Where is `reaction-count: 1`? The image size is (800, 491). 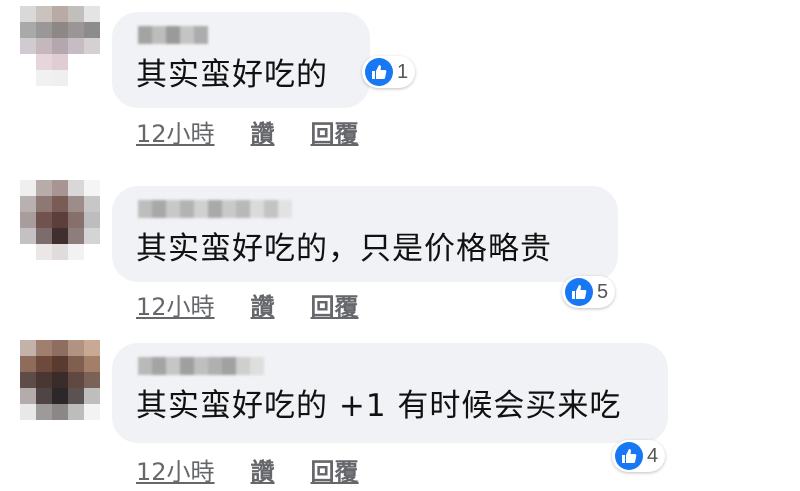
reaction-count: 1 is located at coordinates (403, 71).